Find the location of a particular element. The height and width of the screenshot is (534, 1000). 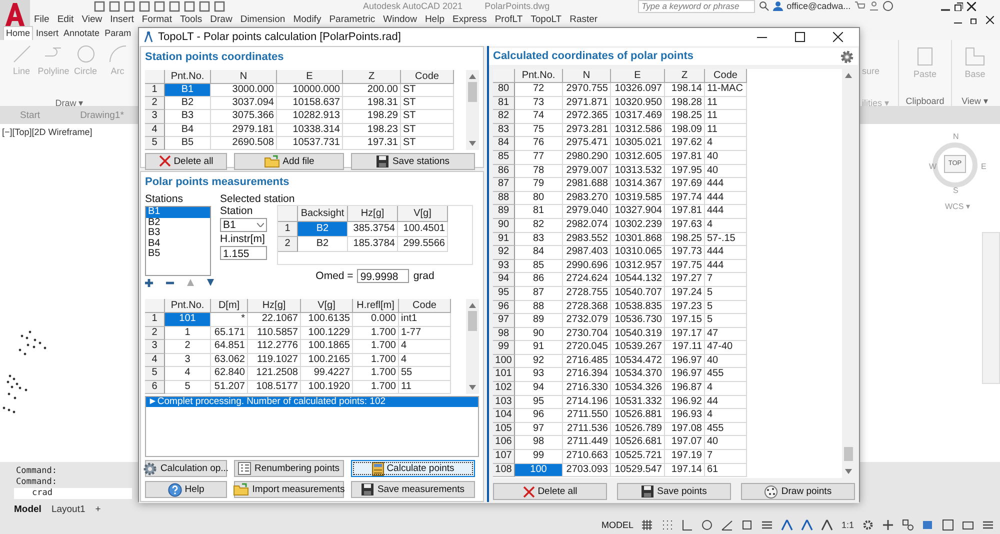

list-item: B5 is located at coordinates (178, 254).